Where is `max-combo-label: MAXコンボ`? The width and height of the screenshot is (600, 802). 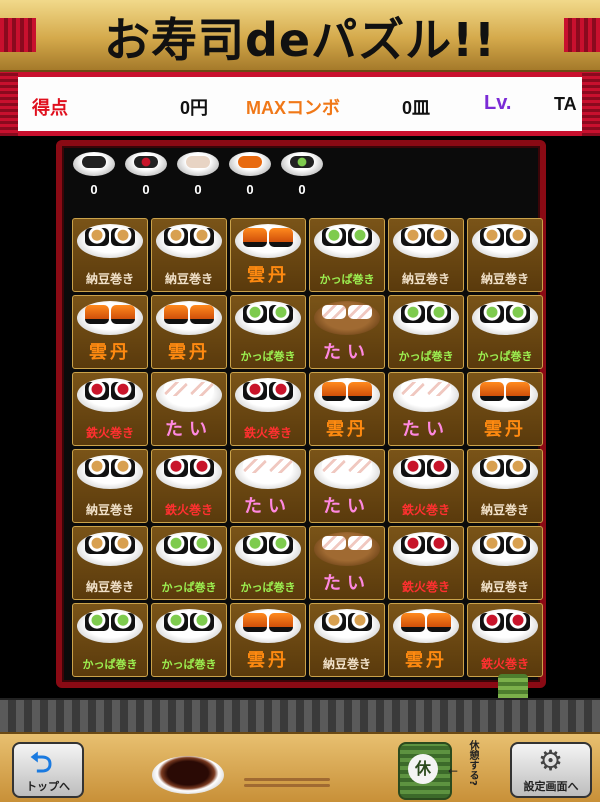 max-combo-label: MAXコンボ is located at coordinates (293, 108).